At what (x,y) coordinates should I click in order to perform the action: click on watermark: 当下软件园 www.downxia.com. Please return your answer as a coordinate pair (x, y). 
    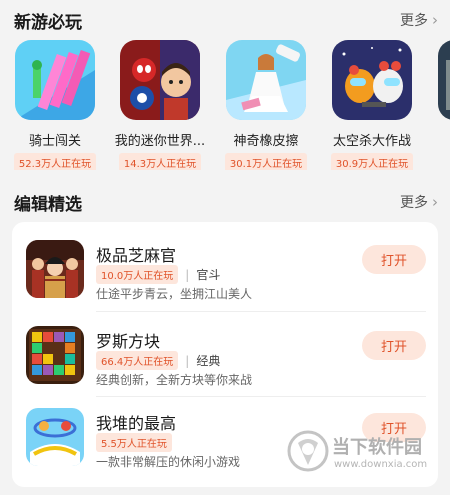
    Looking at the image, I should click on (361, 453).